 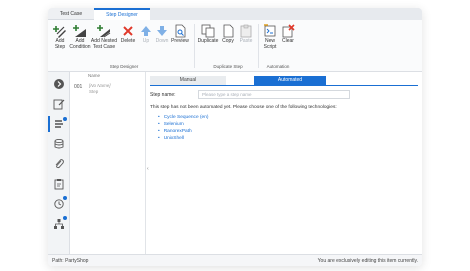 What do you see at coordinates (286, 14) in the screenshot?
I see `tab-bar-filler` at bounding box center [286, 14].